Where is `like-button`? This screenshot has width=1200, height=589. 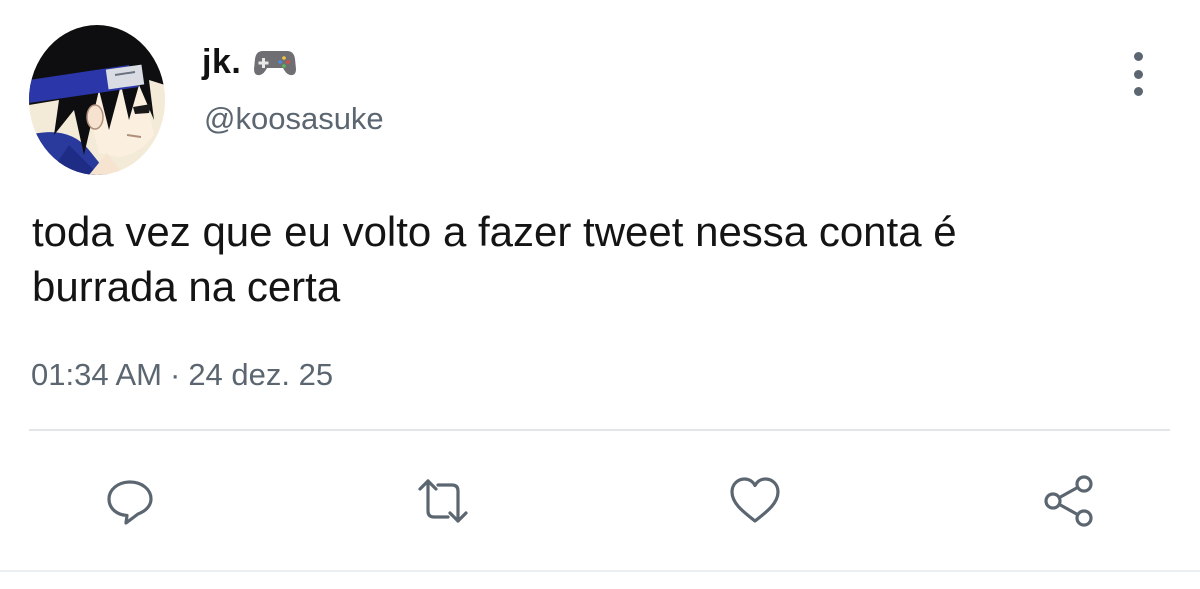
like-button is located at coordinates (755, 501).